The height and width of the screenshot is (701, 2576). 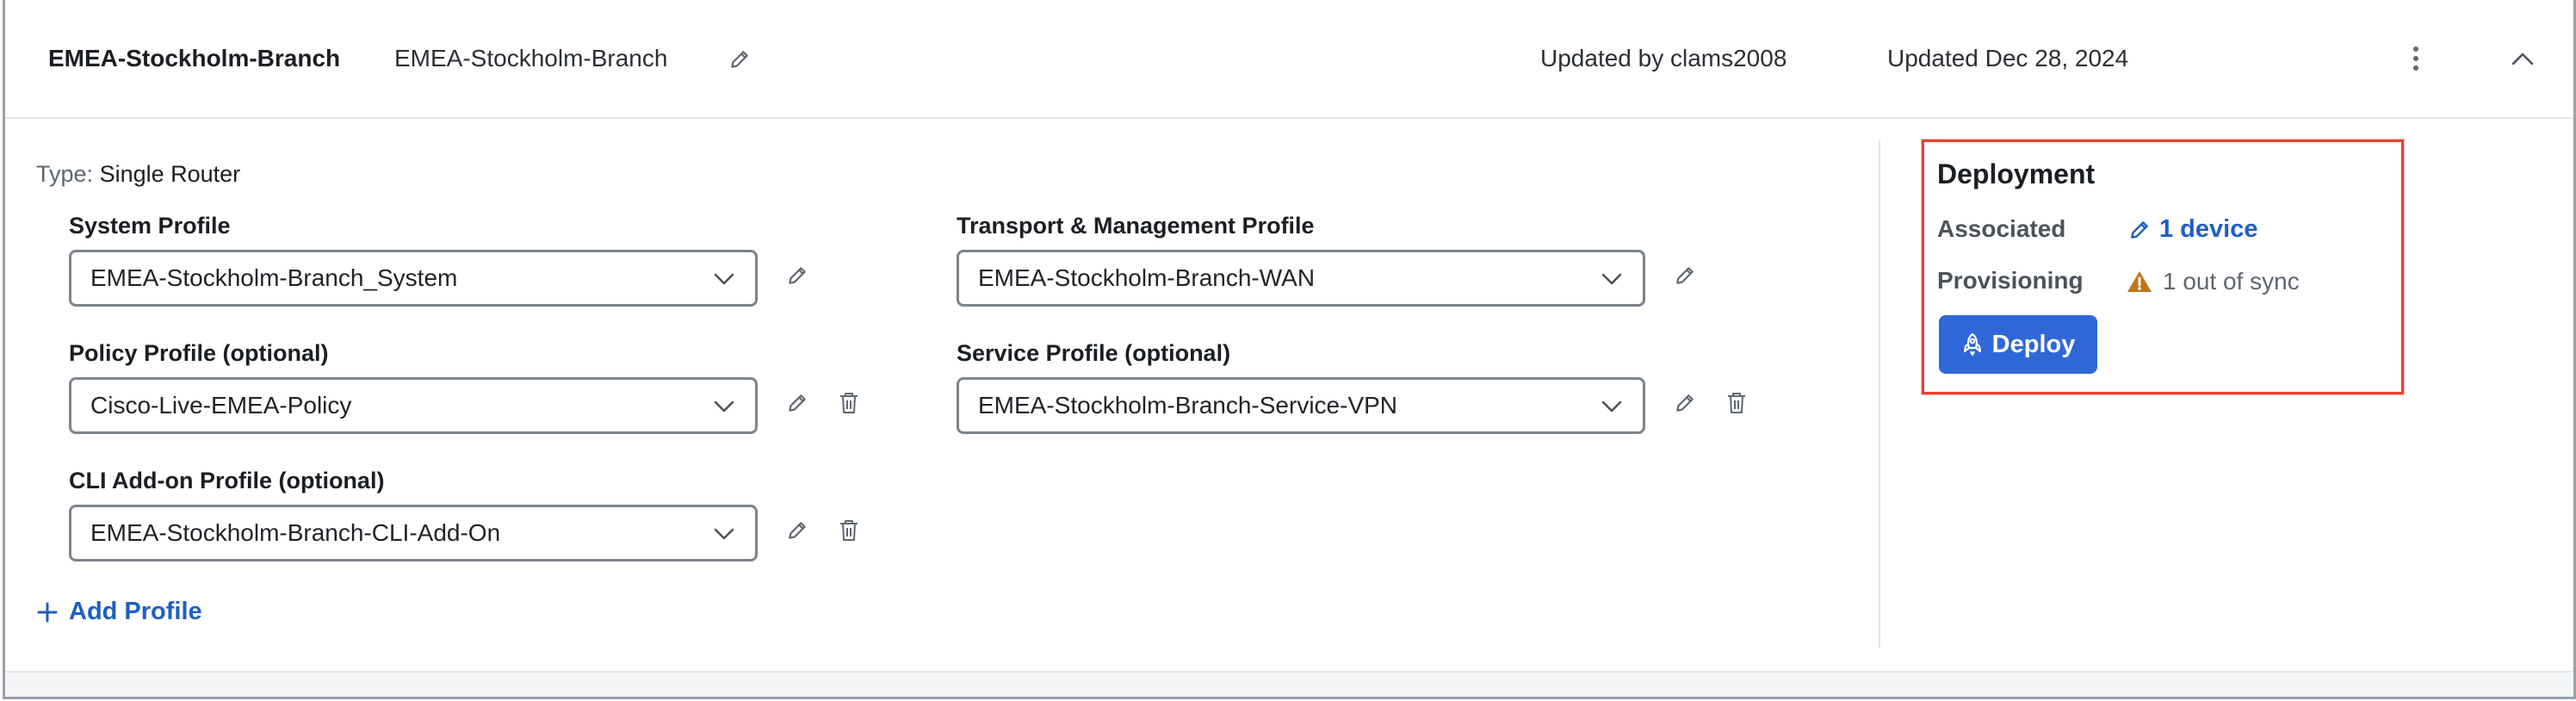 I want to click on kebab-menu-icon, so click(x=2416, y=58).